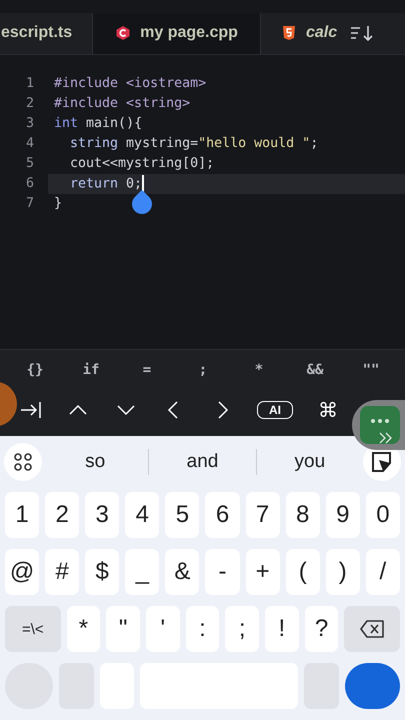 The image size is (405, 720). Describe the element at coordinates (303, 572) in the screenshot. I see `key: (` at that location.